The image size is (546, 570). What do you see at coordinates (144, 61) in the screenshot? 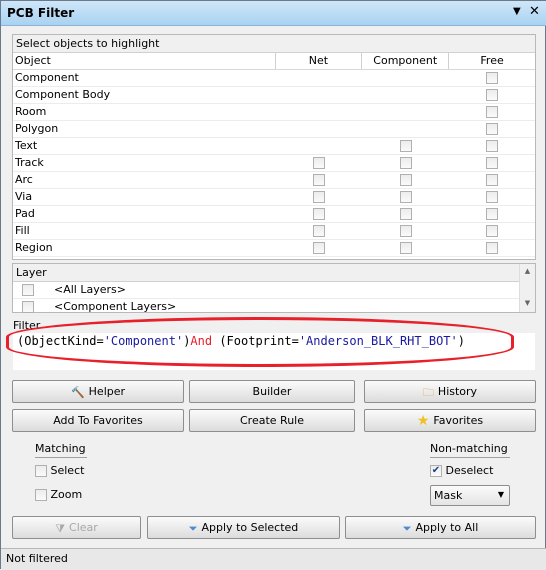
I see `column-header: Object` at bounding box center [144, 61].